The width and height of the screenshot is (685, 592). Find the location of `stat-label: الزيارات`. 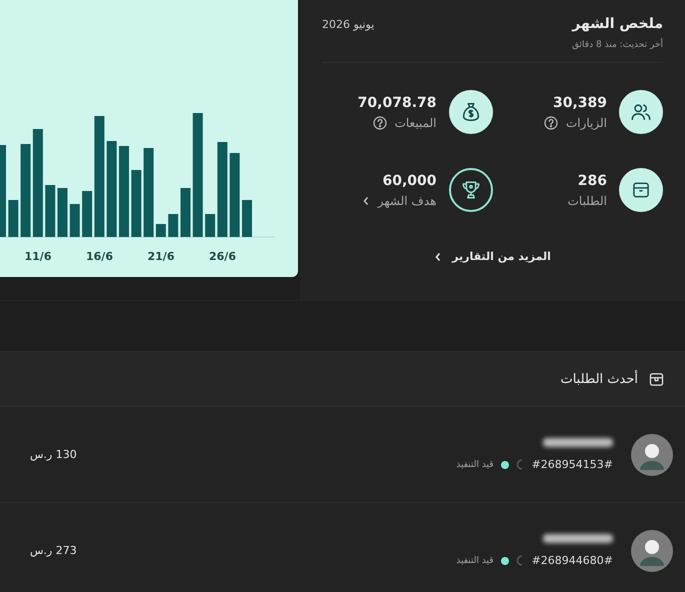

stat-label: الزيارات is located at coordinates (586, 123).